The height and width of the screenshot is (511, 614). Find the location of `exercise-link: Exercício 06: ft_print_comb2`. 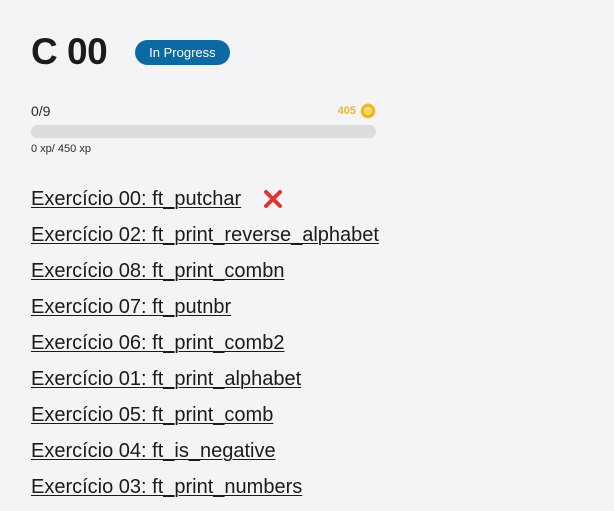

exercise-link: Exercício 06: ft_print_comb2 is located at coordinates (157, 343).